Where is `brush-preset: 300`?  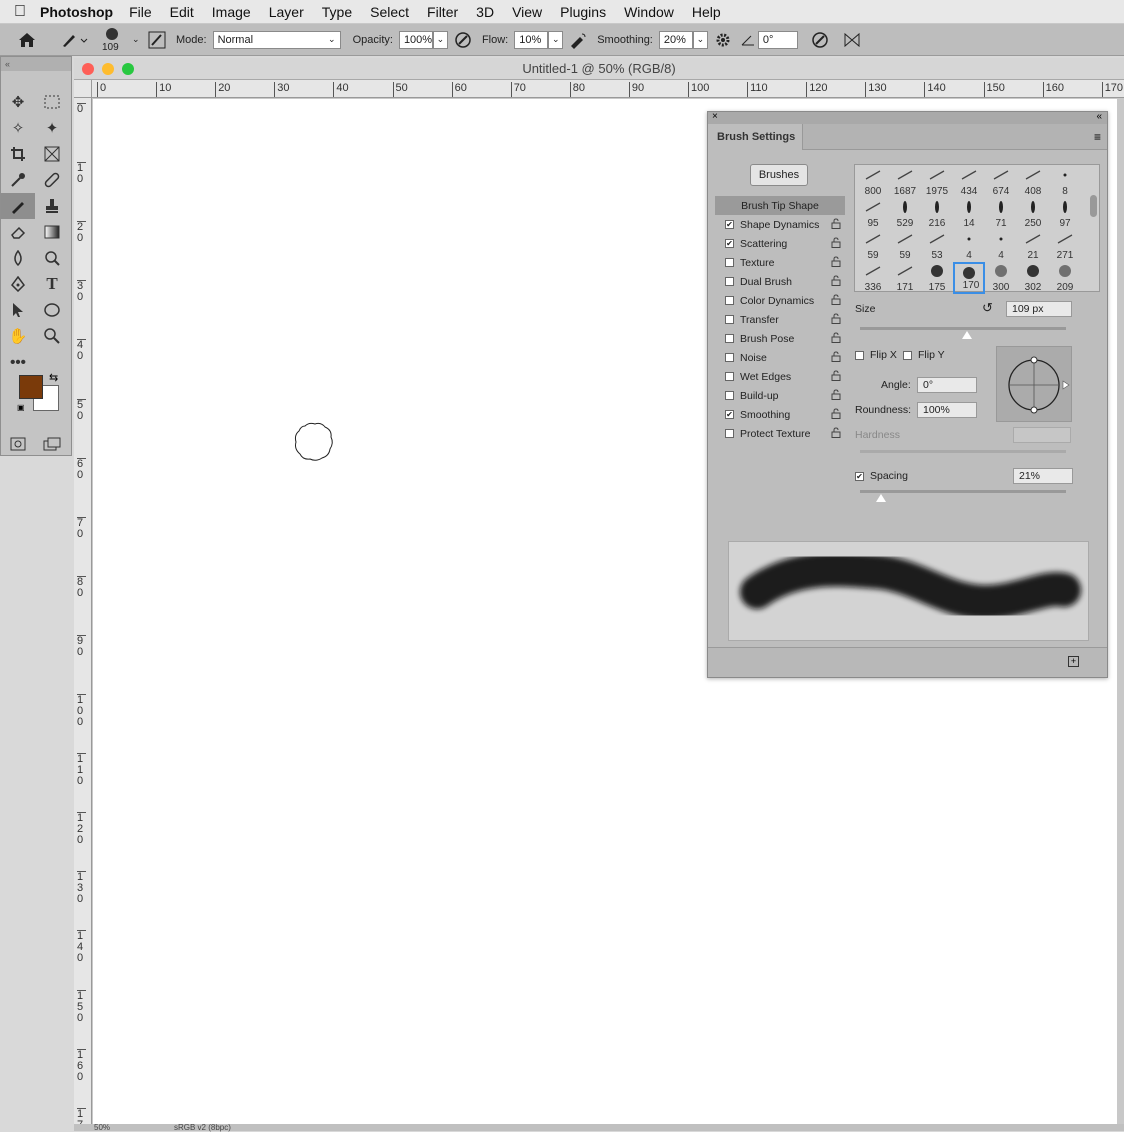 brush-preset: 300 is located at coordinates (1001, 278).